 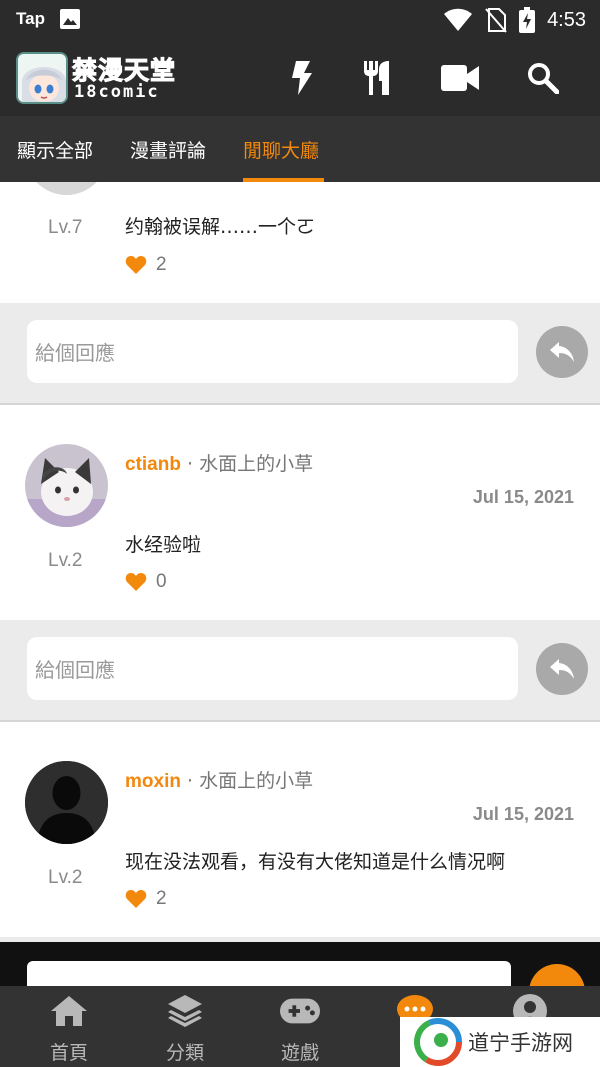 I want to click on restaurant-button, so click(x=377, y=78).